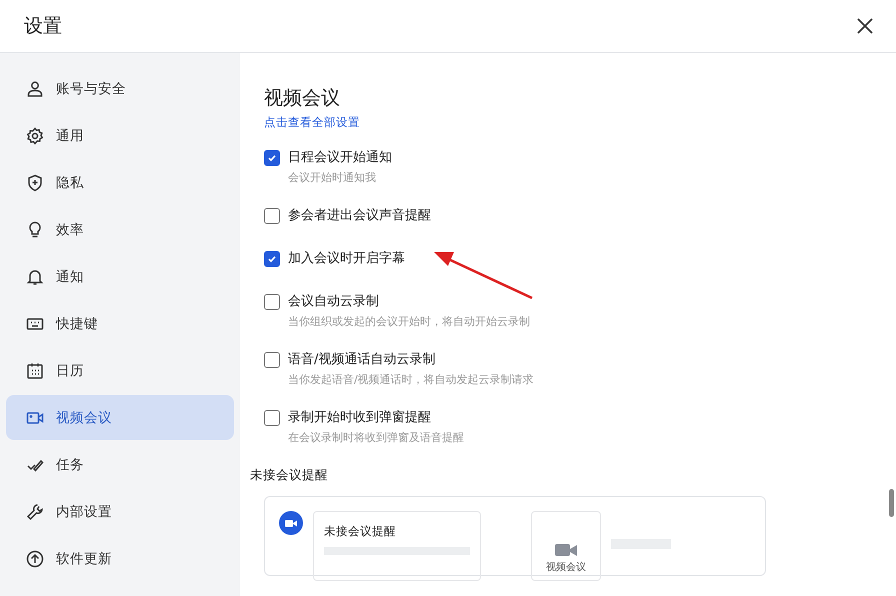 The image size is (896, 596). What do you see at coordinates (332, 177) in the screenshot?
I see `option-description: 会议开始时通知我` at bounding box center [332, 177].